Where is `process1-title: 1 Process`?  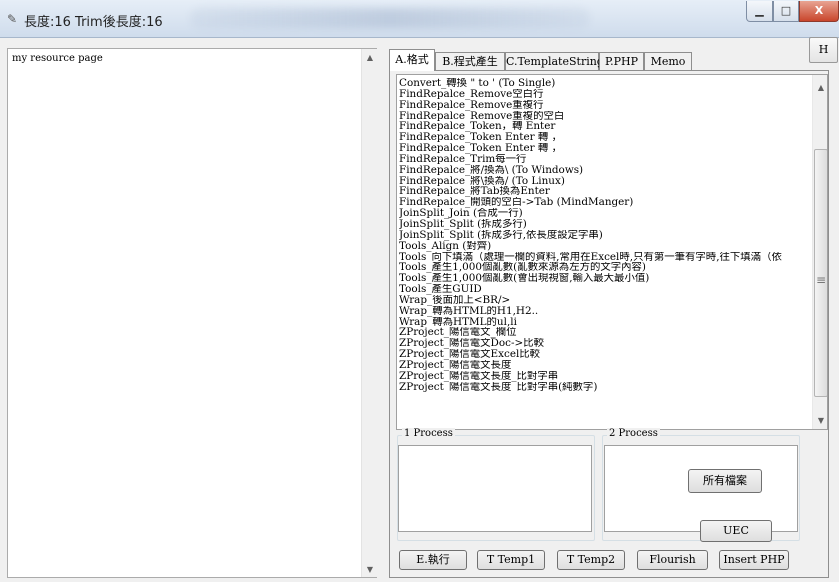
process1-title: 1 Process is located at coordinates (428, 433).